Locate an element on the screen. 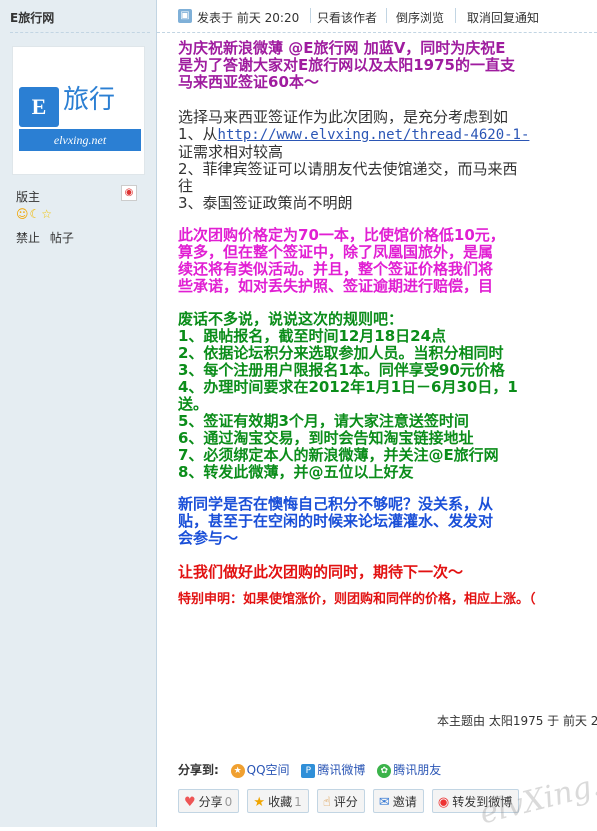 This screenshot has height=831, width=597. post-time: 发表于 前天 20:20 is located at coordinates (248, 18).